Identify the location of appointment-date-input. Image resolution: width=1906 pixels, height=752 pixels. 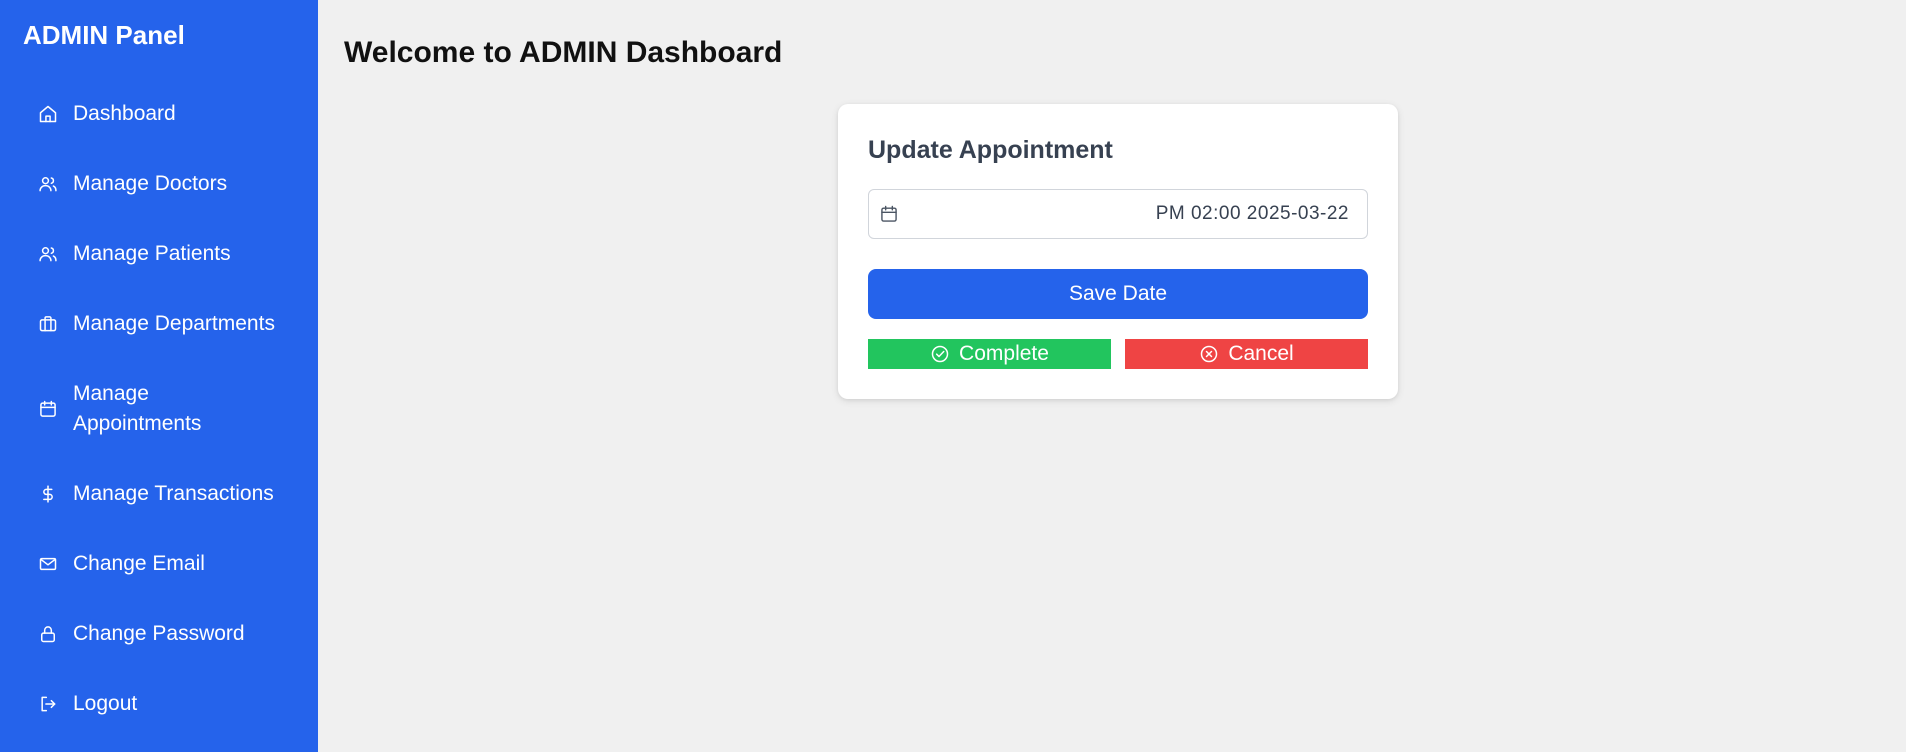
(1129, 214).